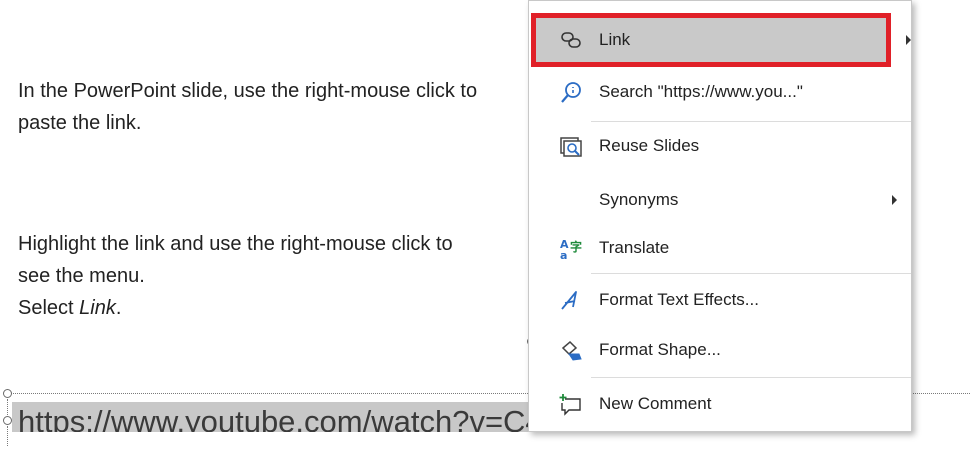 The height and width of the screenshot is (468, 970). Describe the element at coordinates (571, 351) in the screenshot. I see `format-shape-icon` at that location.